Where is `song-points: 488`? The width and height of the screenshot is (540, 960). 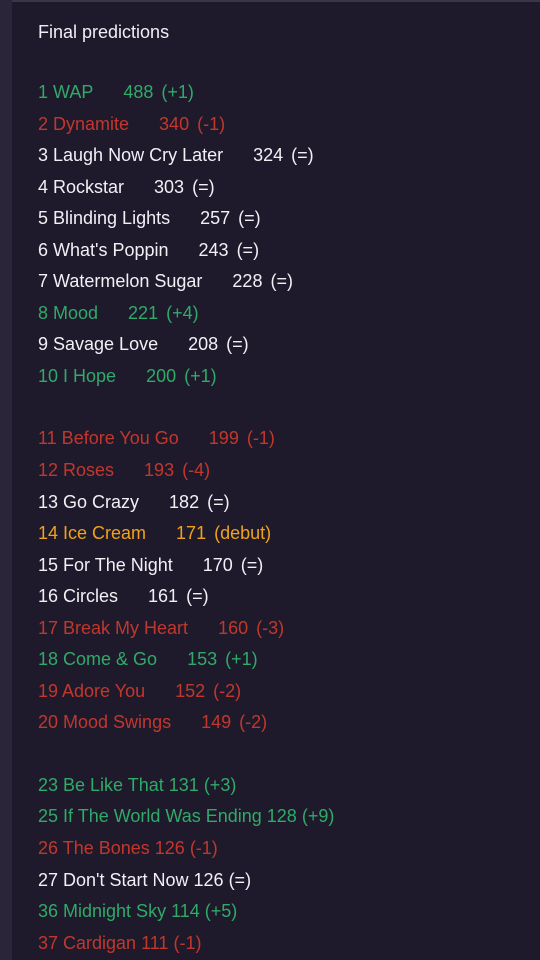 song-points: 488 is located at coordinates (138, 92).